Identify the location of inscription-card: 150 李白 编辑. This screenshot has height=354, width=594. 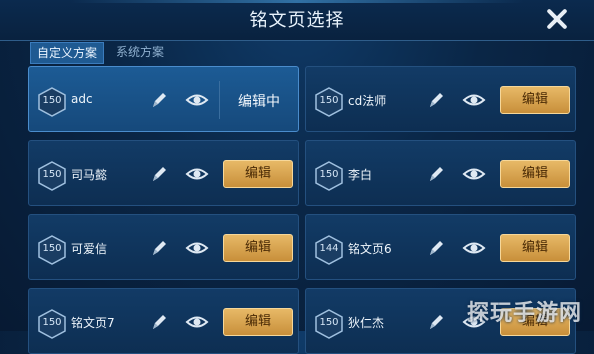
(440, 173).